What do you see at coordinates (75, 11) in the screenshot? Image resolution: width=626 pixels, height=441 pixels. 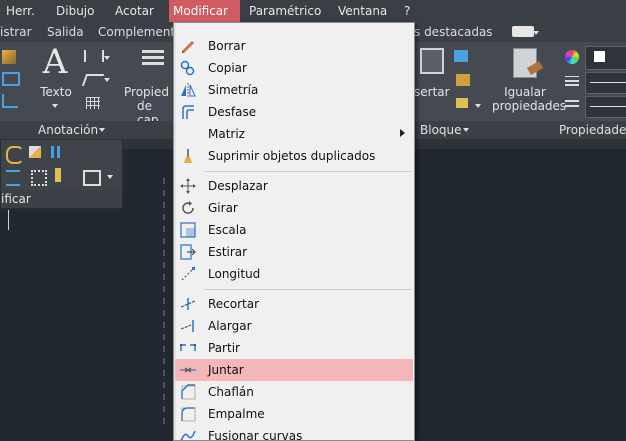 I see `menu-dibujo: Dibujo` at bounding box center [75, 11].